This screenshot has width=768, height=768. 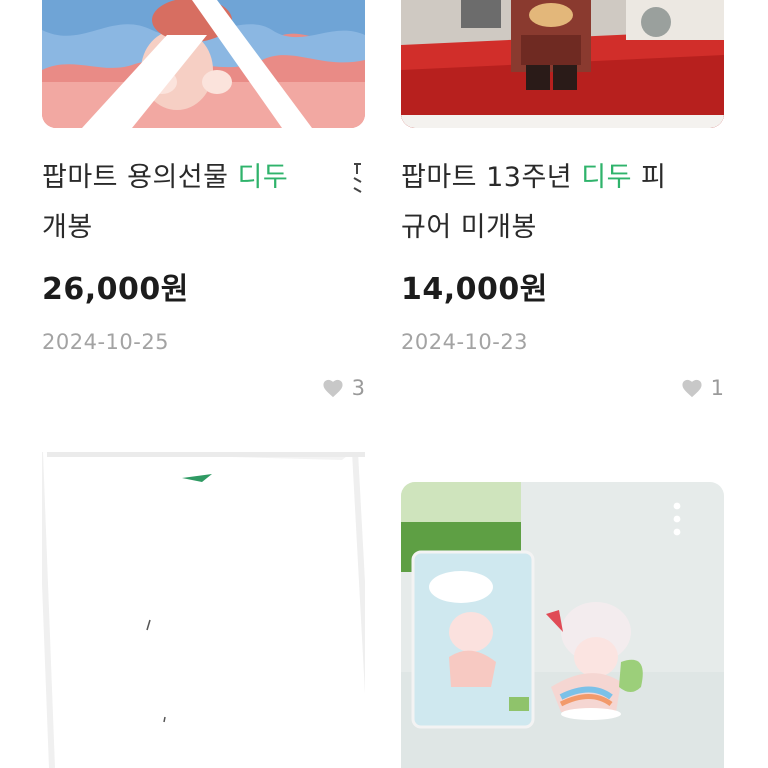 I want to click on clipped-glyph, so click(x=357, y=178).